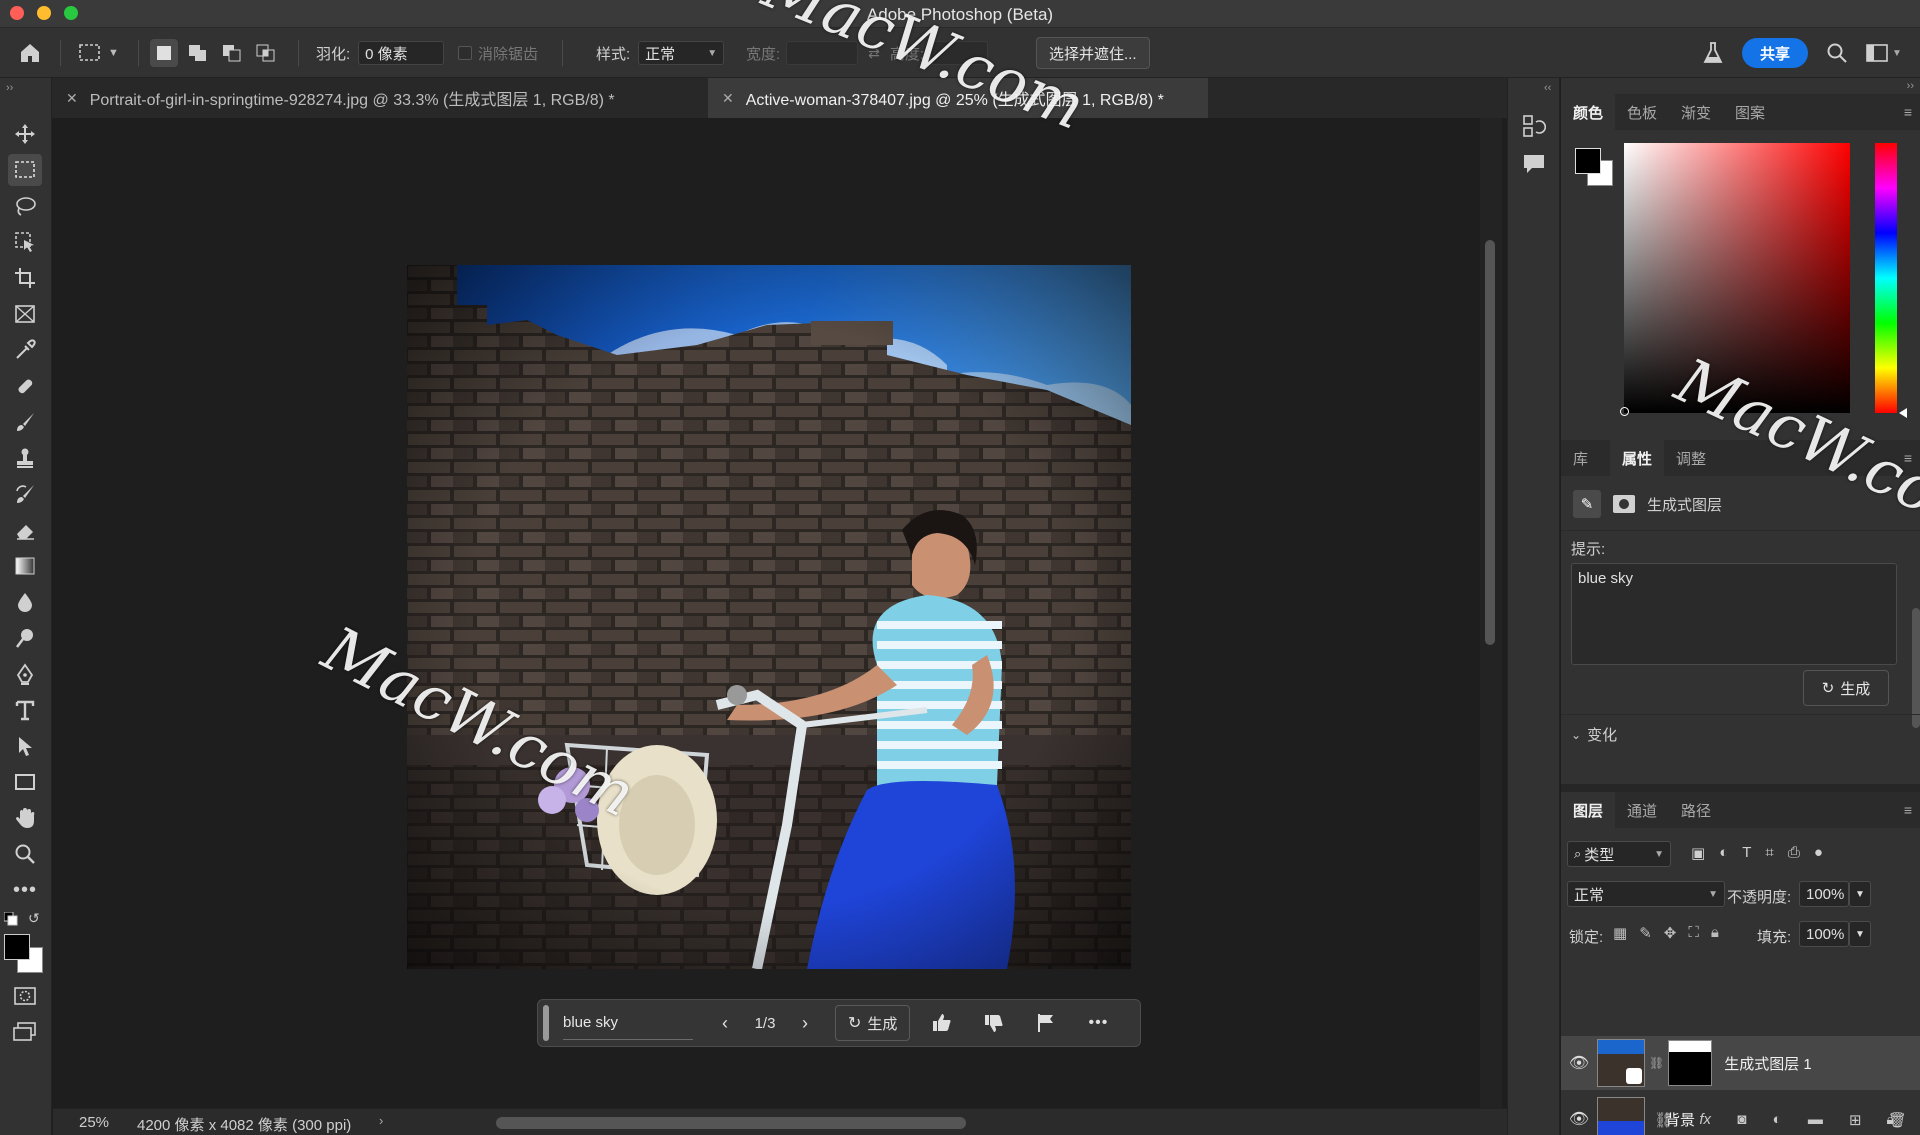 The height and width of the screenshot is (1135, 1920). Describe the element at coordinates (1698, 853) in the screenshot. I see `filter-pixel-icon: ▣` at that location.